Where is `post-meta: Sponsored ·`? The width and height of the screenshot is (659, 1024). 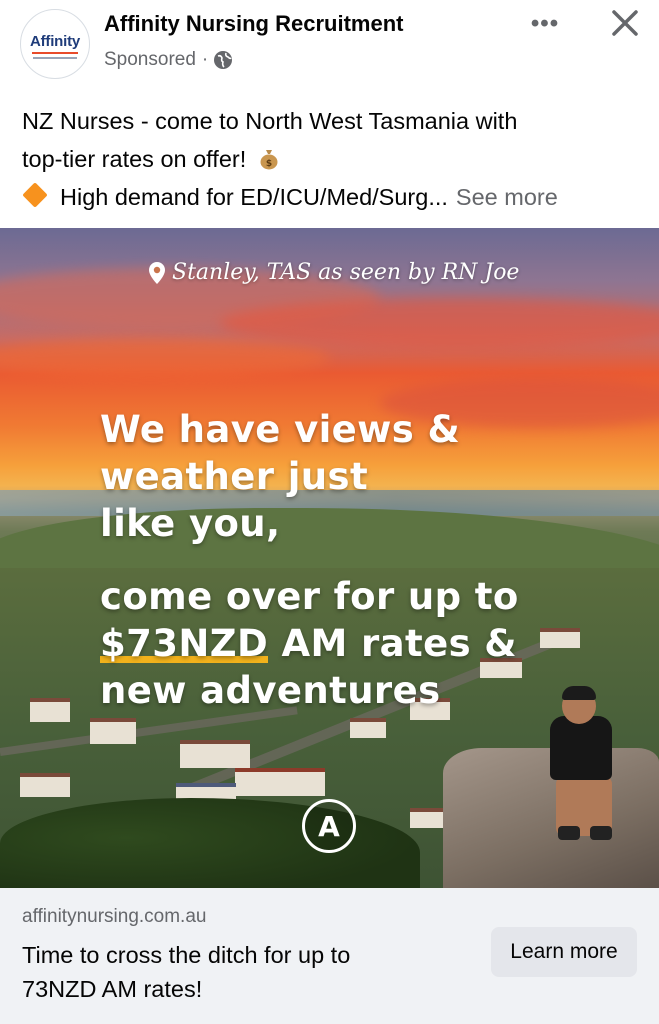
post-meta: Sponsored · is located at coordinates (168, 60).